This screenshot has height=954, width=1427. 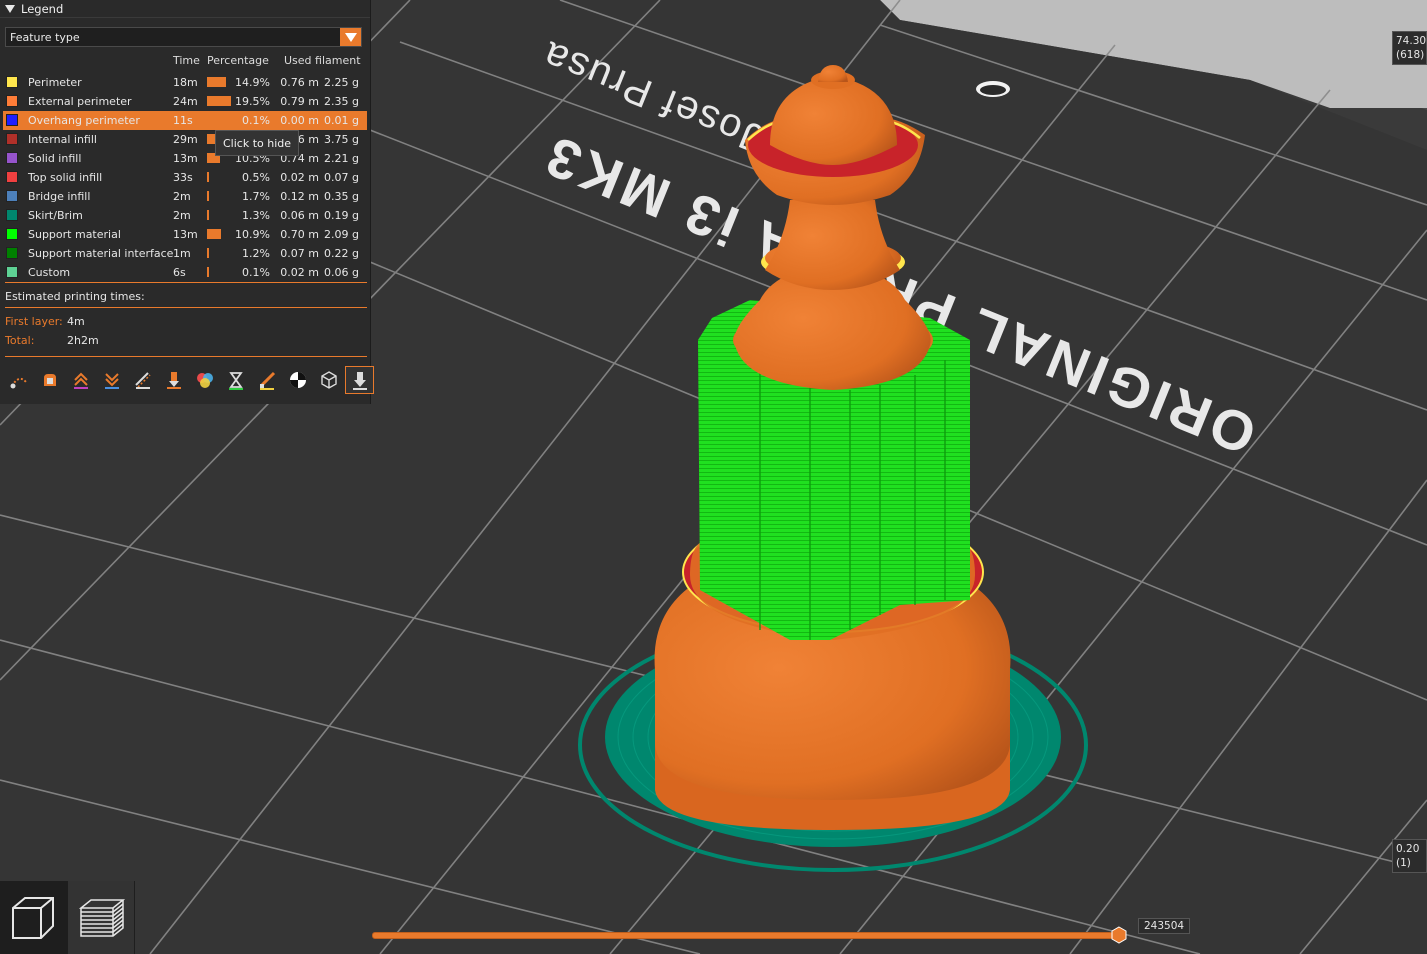 I want to click on item-time: 29m, so click(x=185, y=139).